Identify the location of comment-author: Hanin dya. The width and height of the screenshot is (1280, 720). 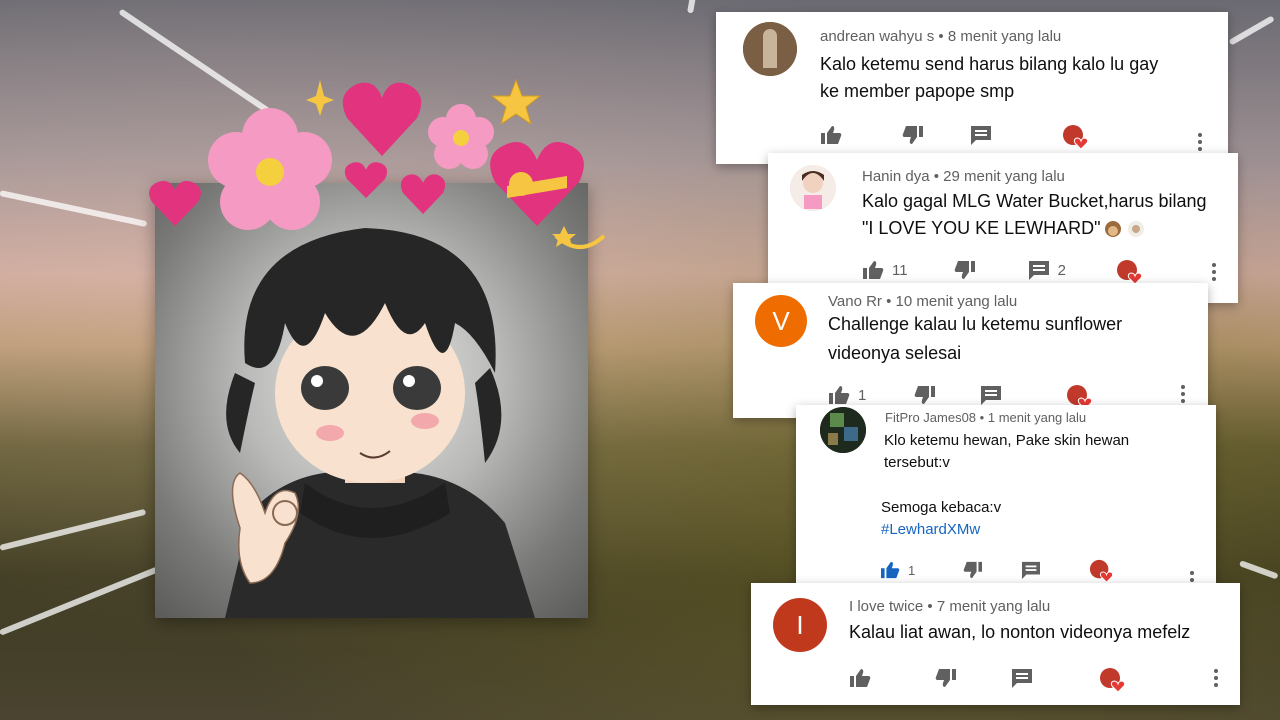
(896, 176).